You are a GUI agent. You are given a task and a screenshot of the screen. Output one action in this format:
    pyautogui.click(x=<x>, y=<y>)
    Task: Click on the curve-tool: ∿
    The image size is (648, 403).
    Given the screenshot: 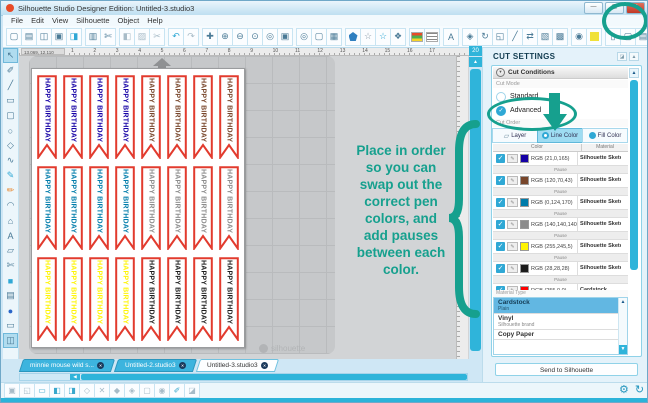 What is the action you would take?
    pyautogui.click(x=10, y=160)
    